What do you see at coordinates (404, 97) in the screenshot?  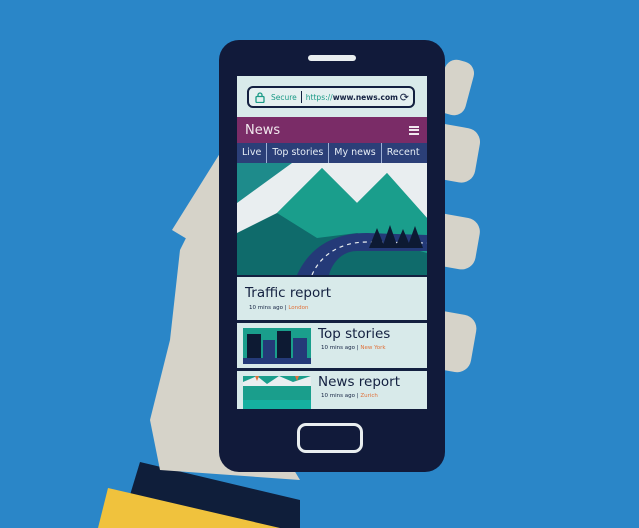 I see `reload-icon: ⟳` at bounding box center [404, 97].